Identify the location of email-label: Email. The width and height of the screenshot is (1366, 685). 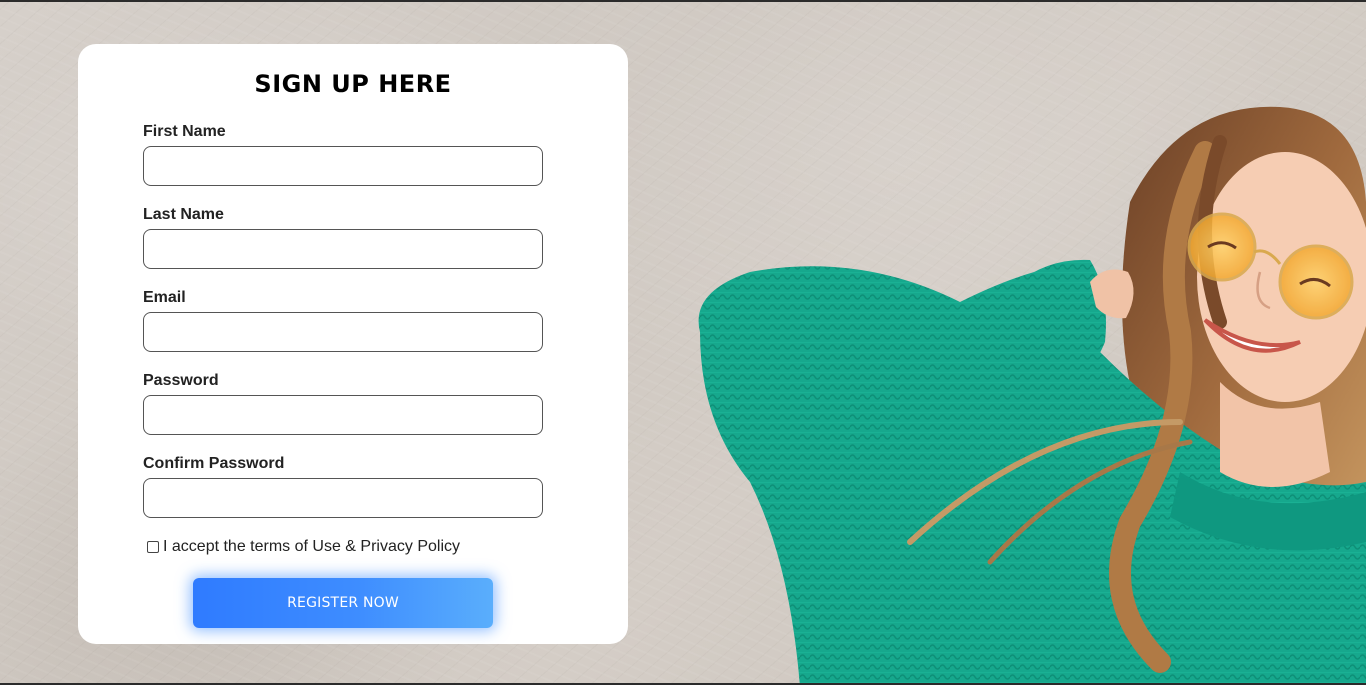
(164, 297).